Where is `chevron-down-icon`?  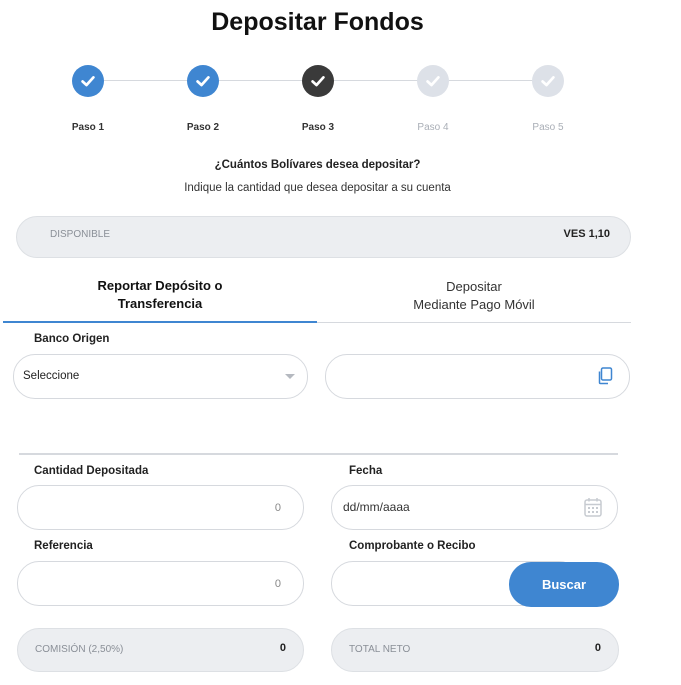
chevron-down-icon is located at coordinates (290, 376).